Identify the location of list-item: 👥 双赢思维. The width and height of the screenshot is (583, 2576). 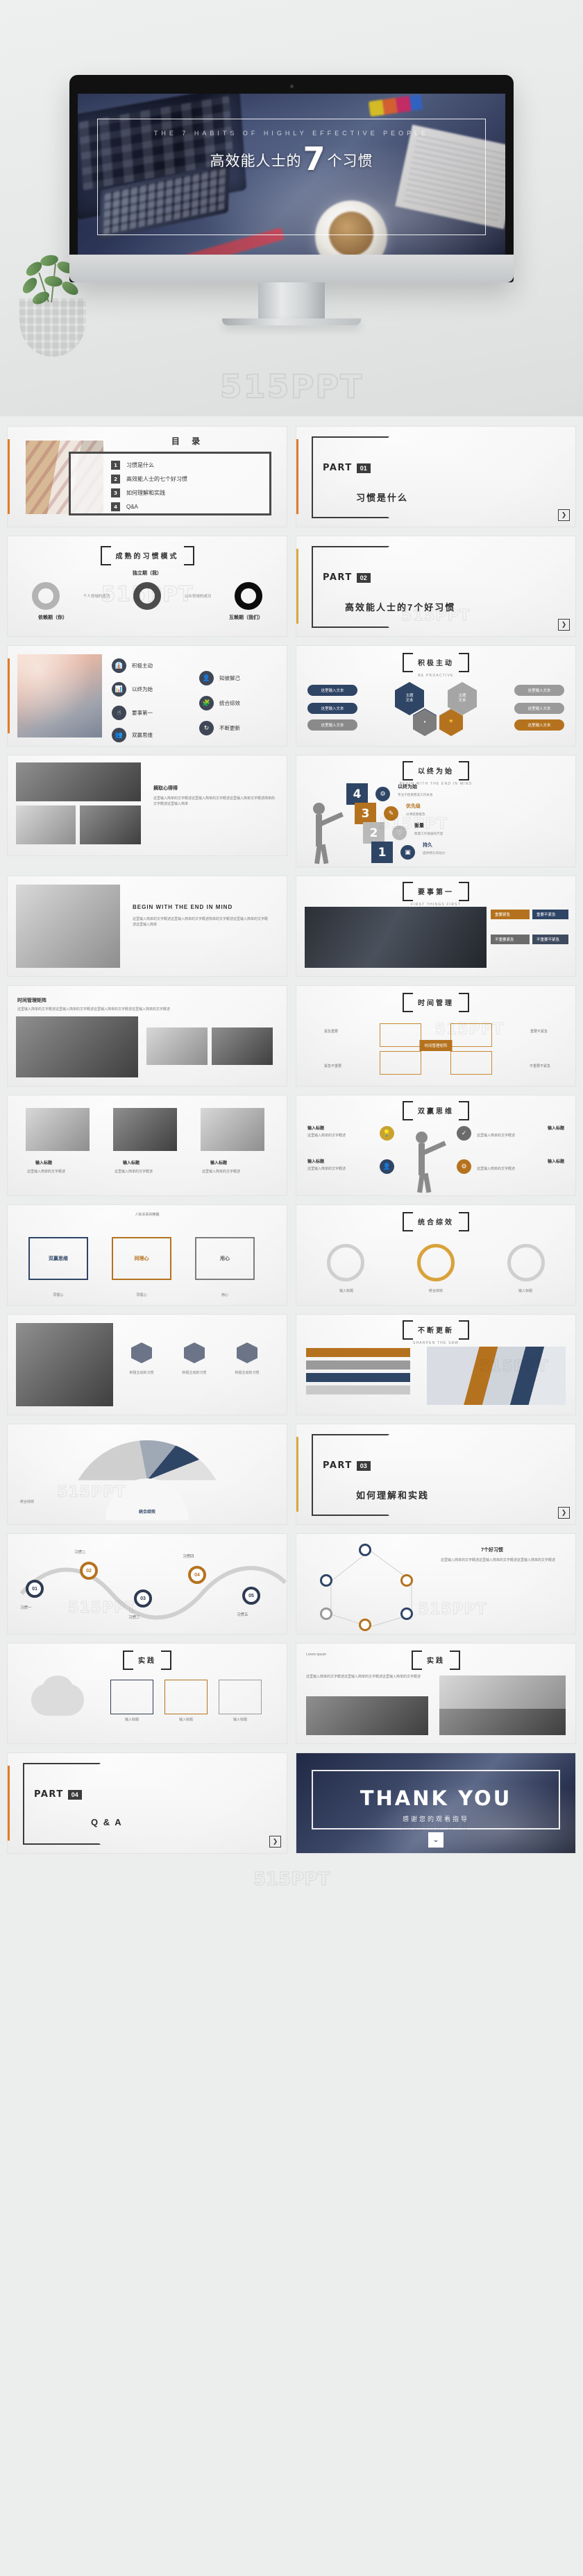
(132, 735).